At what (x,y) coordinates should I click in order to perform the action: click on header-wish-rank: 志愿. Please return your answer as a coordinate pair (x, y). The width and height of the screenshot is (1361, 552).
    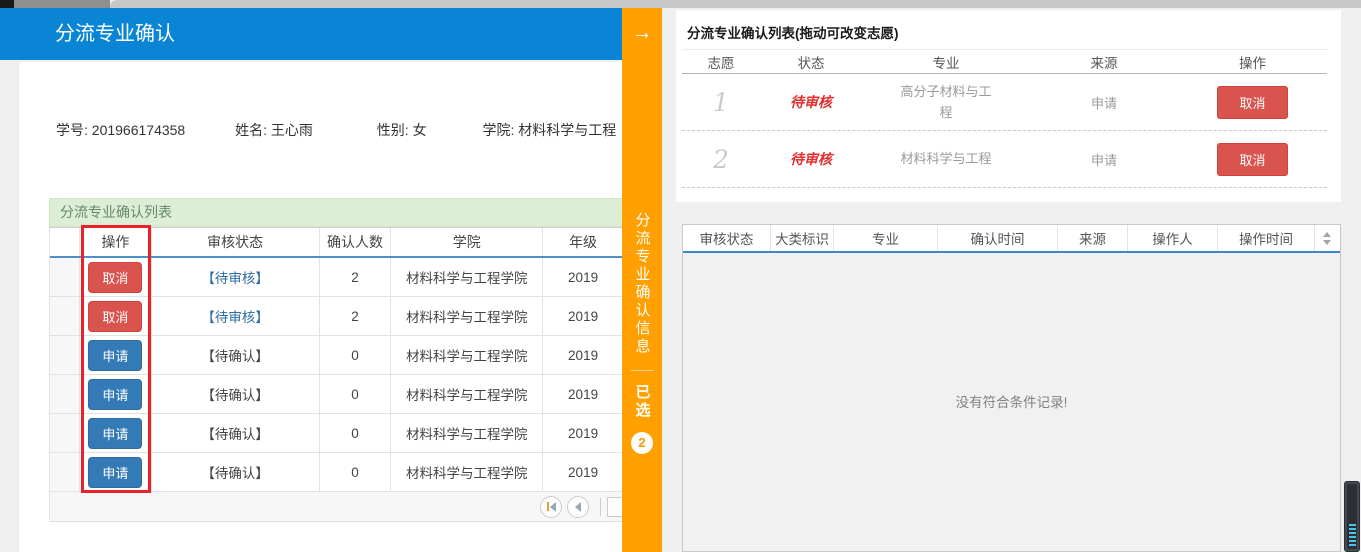
    Looking at the image, I should click on (721, 63).